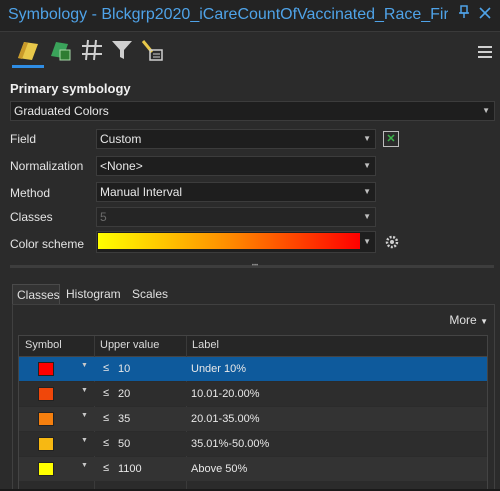 This screenshot has height=491, width=500. Describe the element at coordinates (141, 192) in the screenshot. I see `method-value: Manual Interval` at that location.